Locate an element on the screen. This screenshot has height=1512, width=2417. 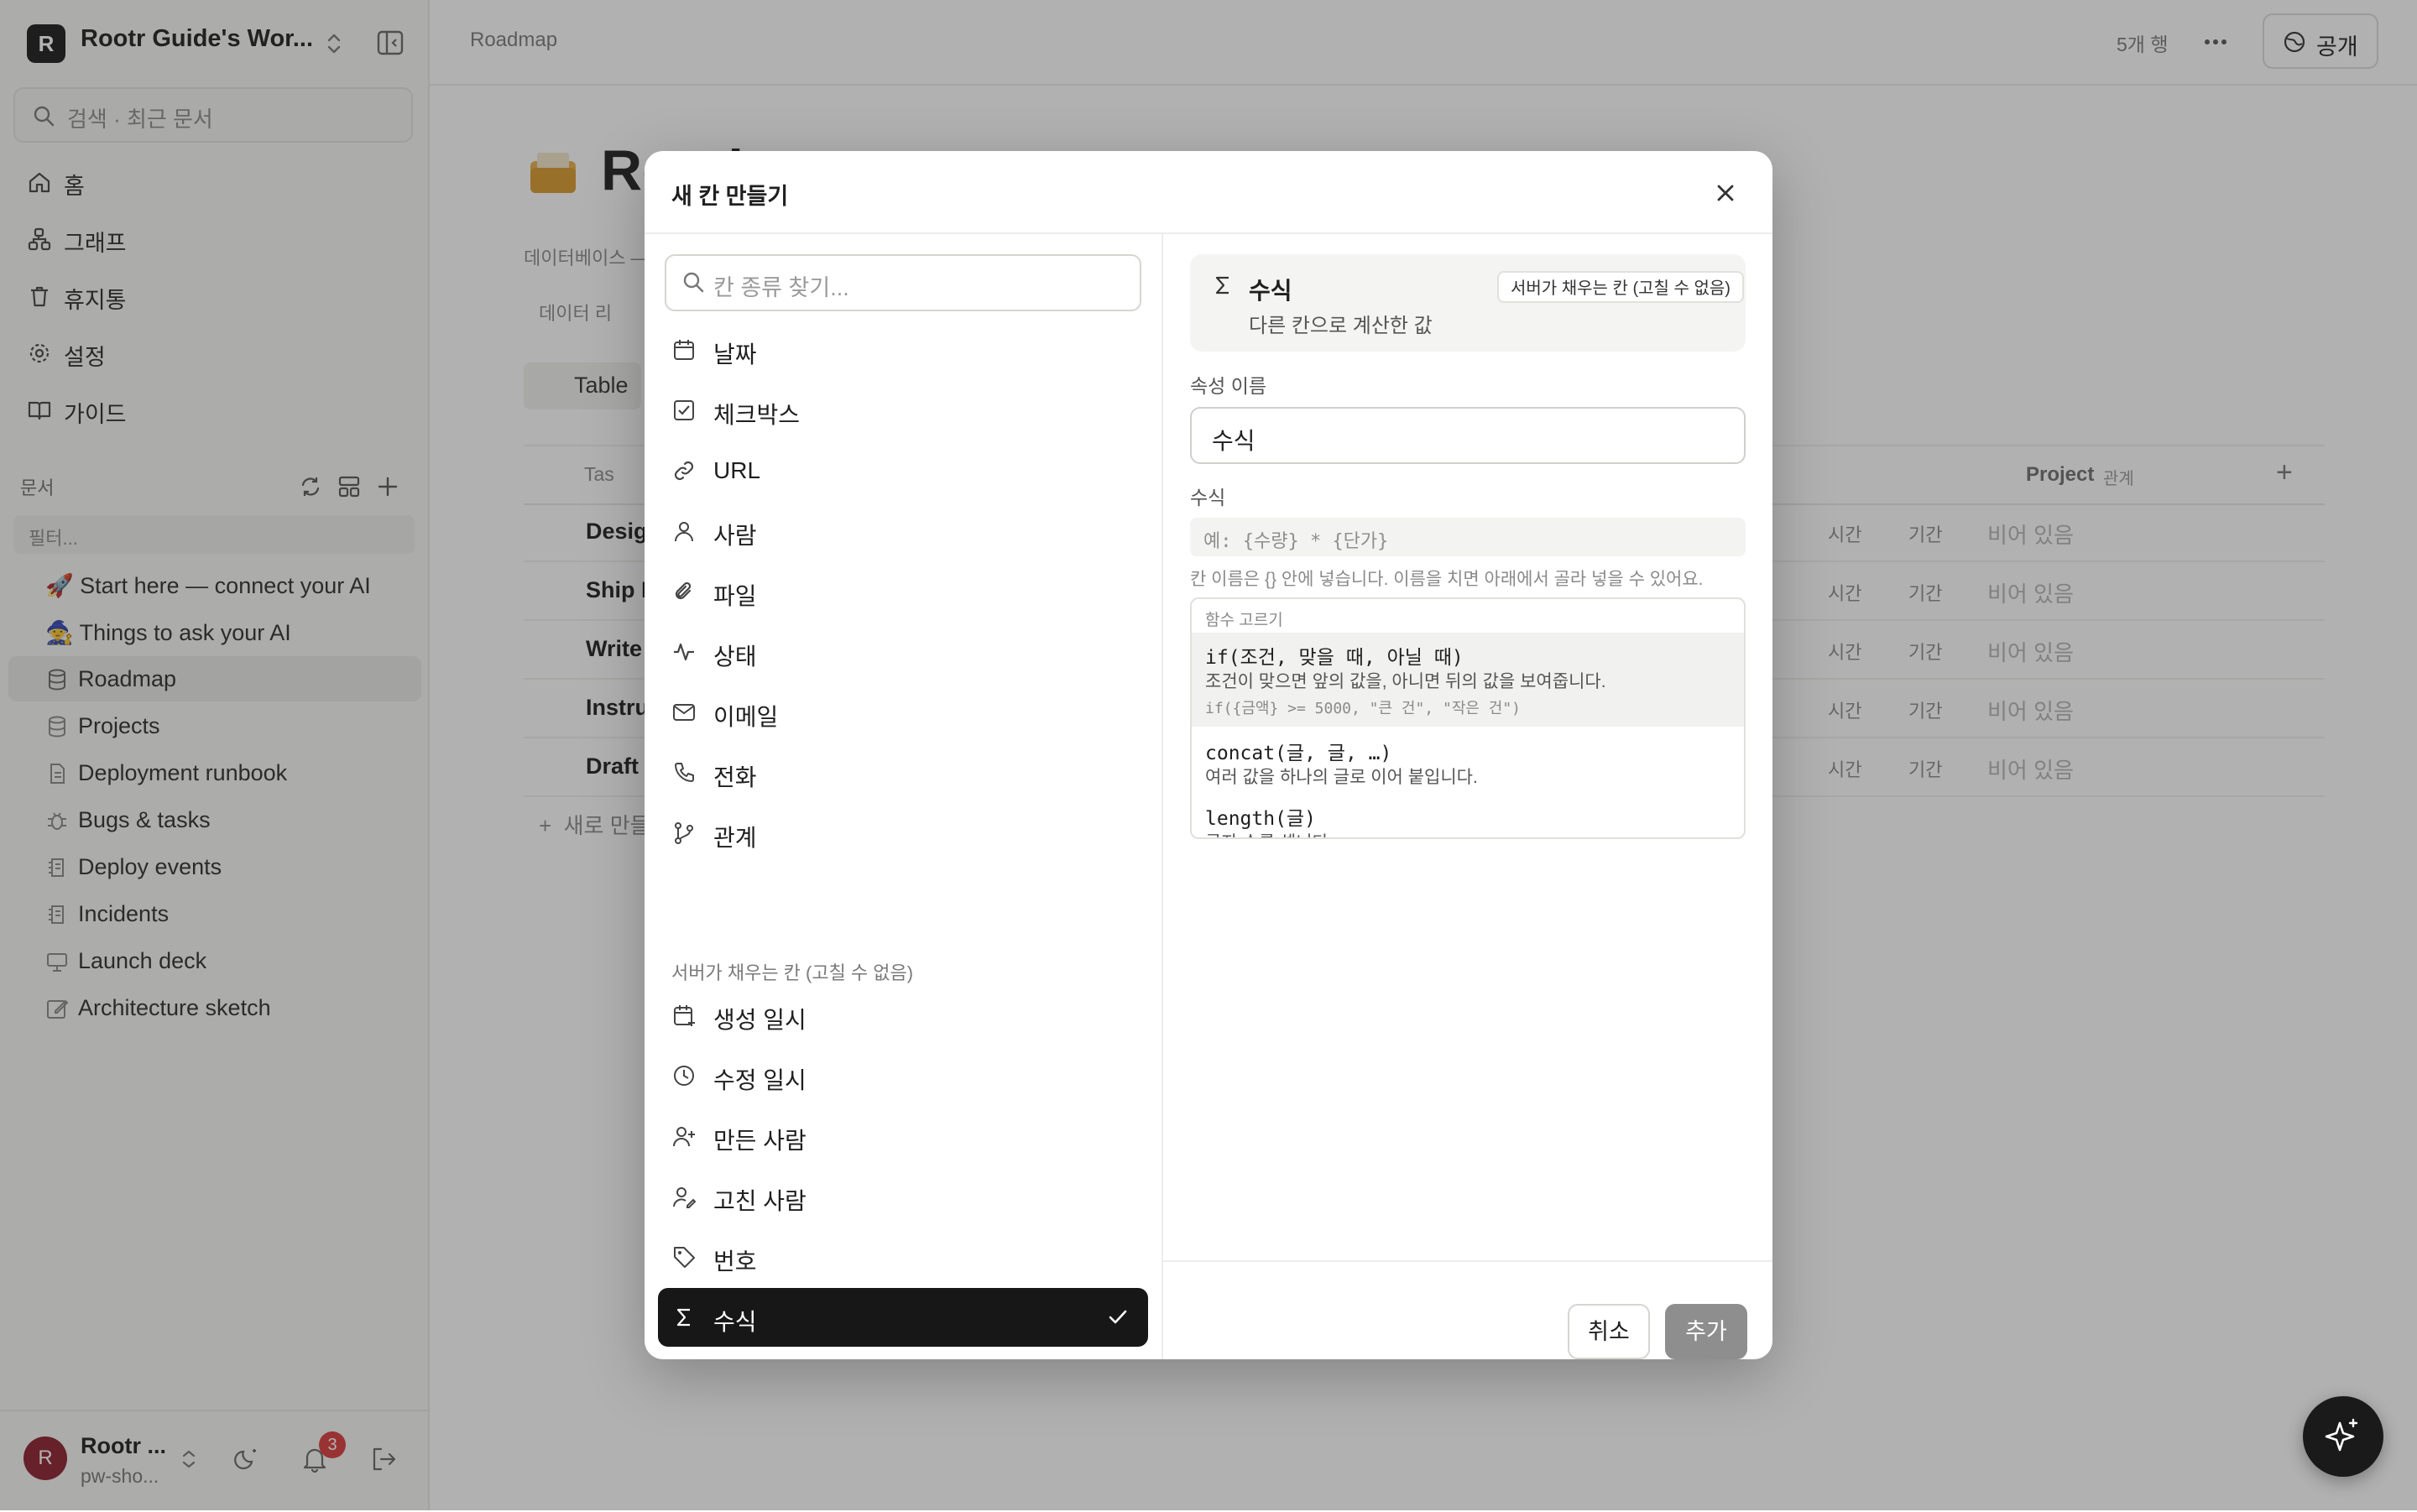
user-plus-icon is located at coordinates (684, 1137).